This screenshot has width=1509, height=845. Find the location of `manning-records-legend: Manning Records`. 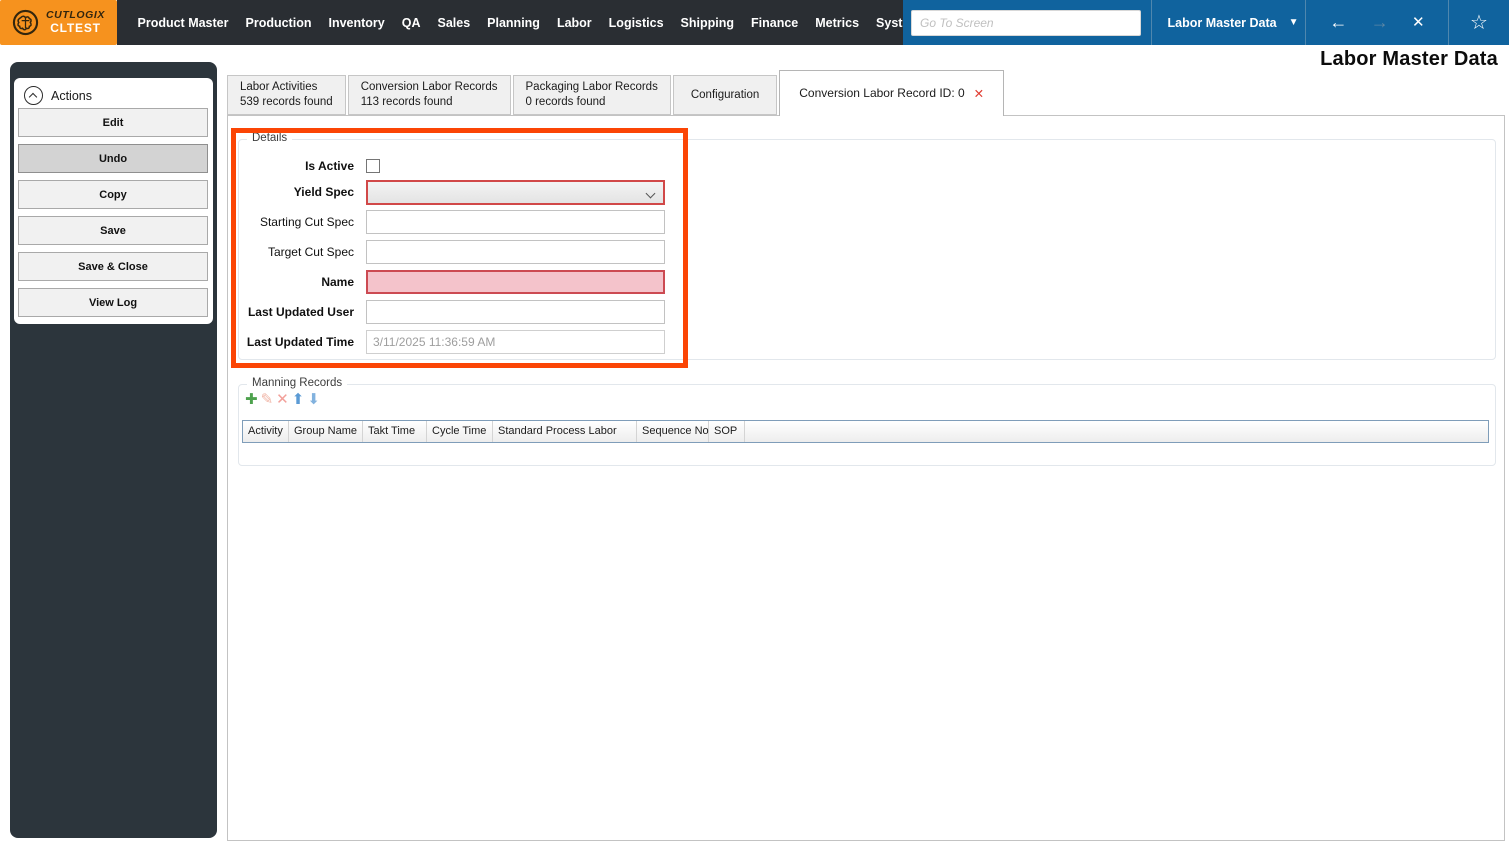

manning-records-legend: Manning Records is located at coordinates (297, 383).